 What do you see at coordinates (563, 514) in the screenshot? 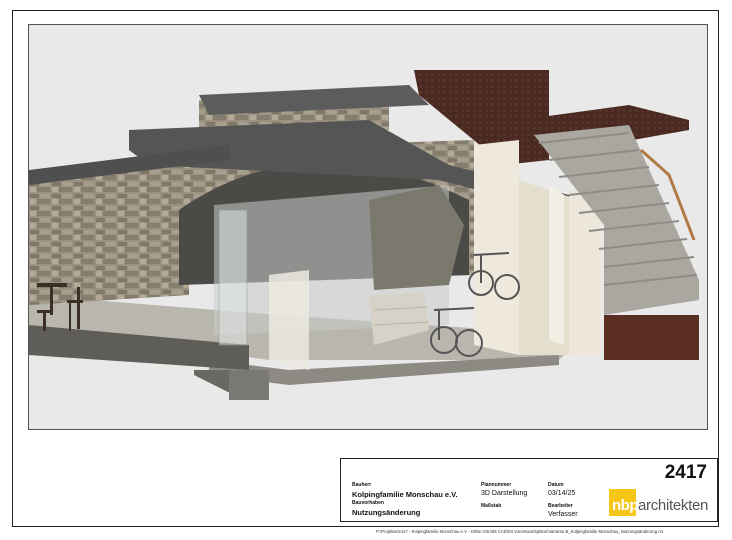
I see `author-value: Verfasser` at bounding box center [563, 514].